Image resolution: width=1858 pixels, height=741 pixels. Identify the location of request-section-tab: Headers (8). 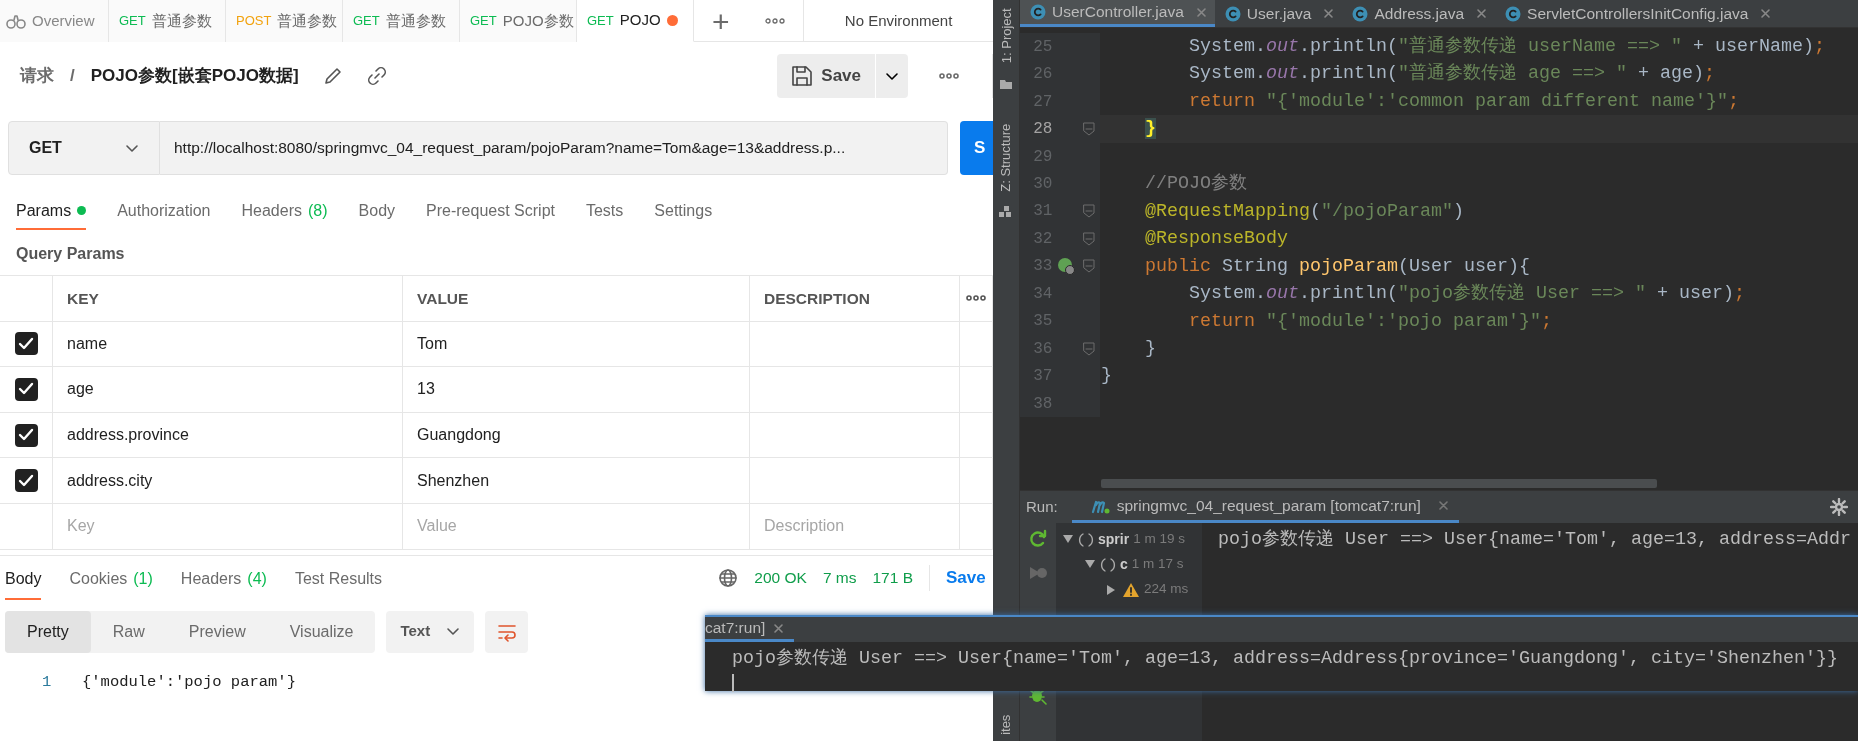
(284, 207).